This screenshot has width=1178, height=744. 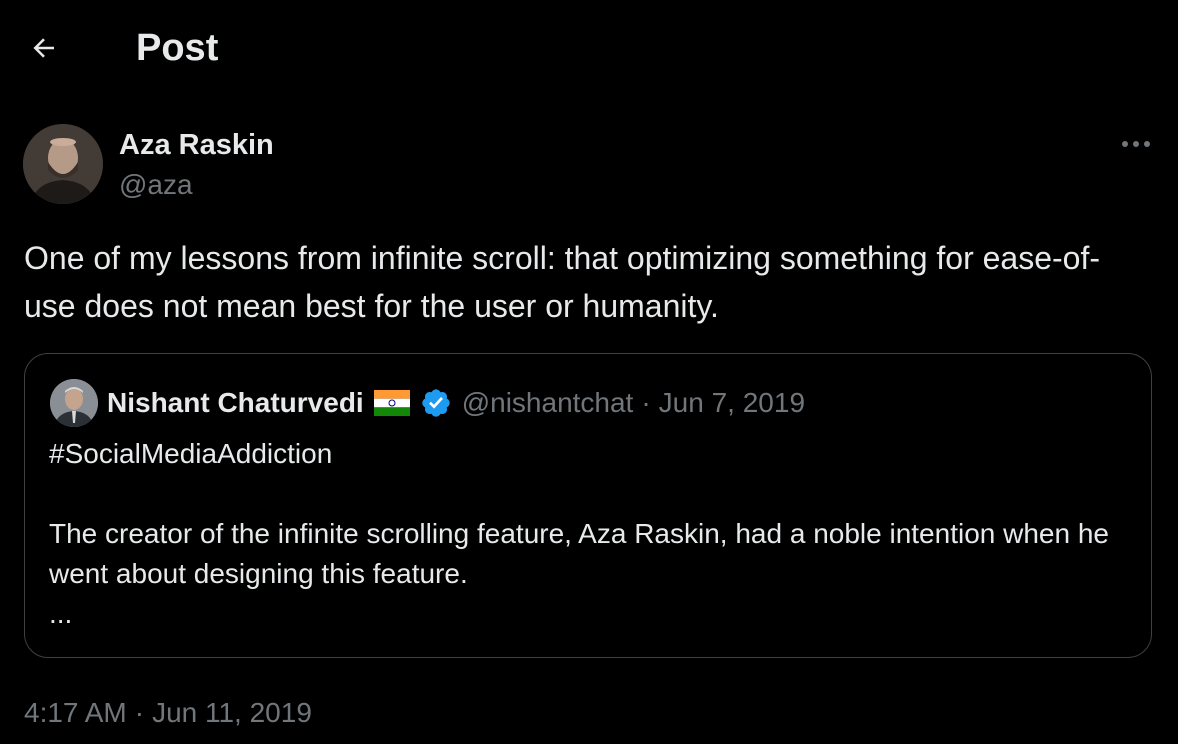 I want to click on arrow-left-icon, so click(x=43, y=48).